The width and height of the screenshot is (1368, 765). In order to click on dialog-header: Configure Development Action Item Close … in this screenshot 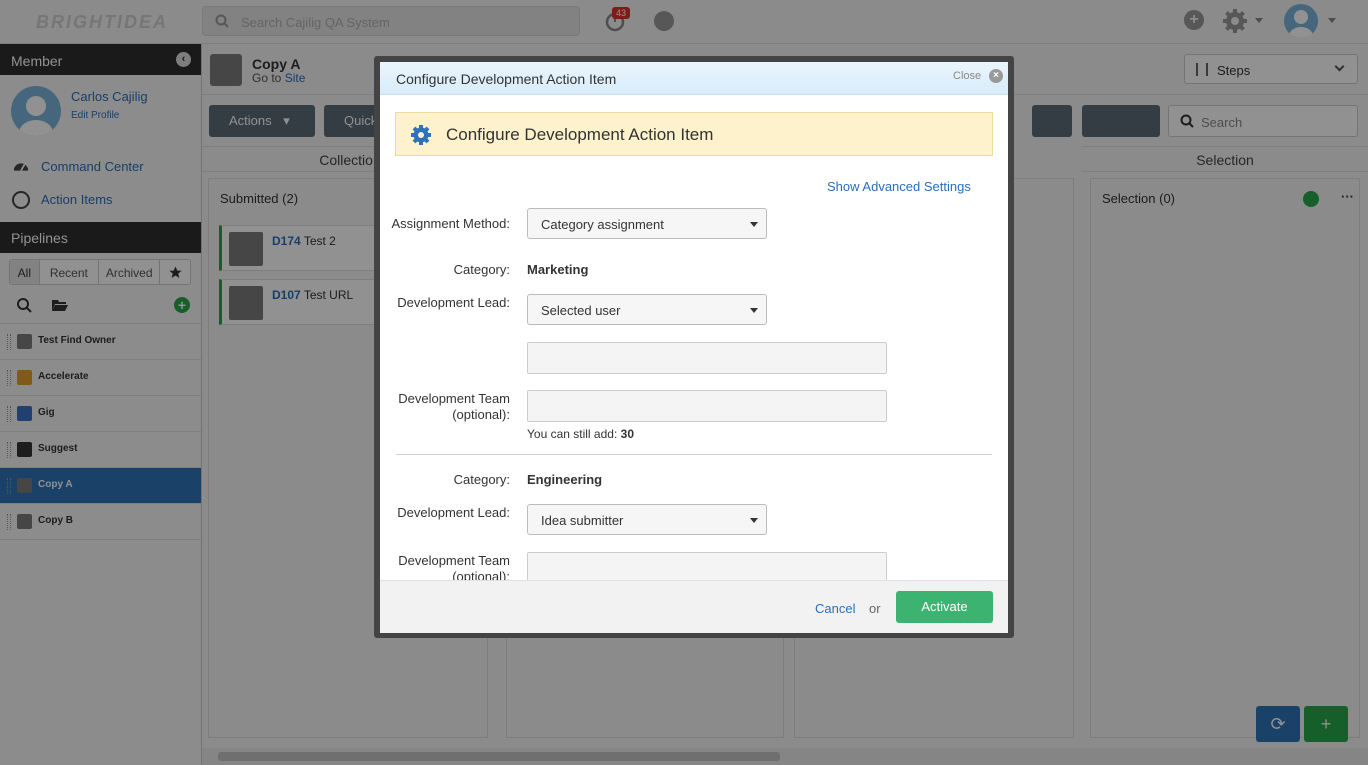, I will do `click(694, 78)`.